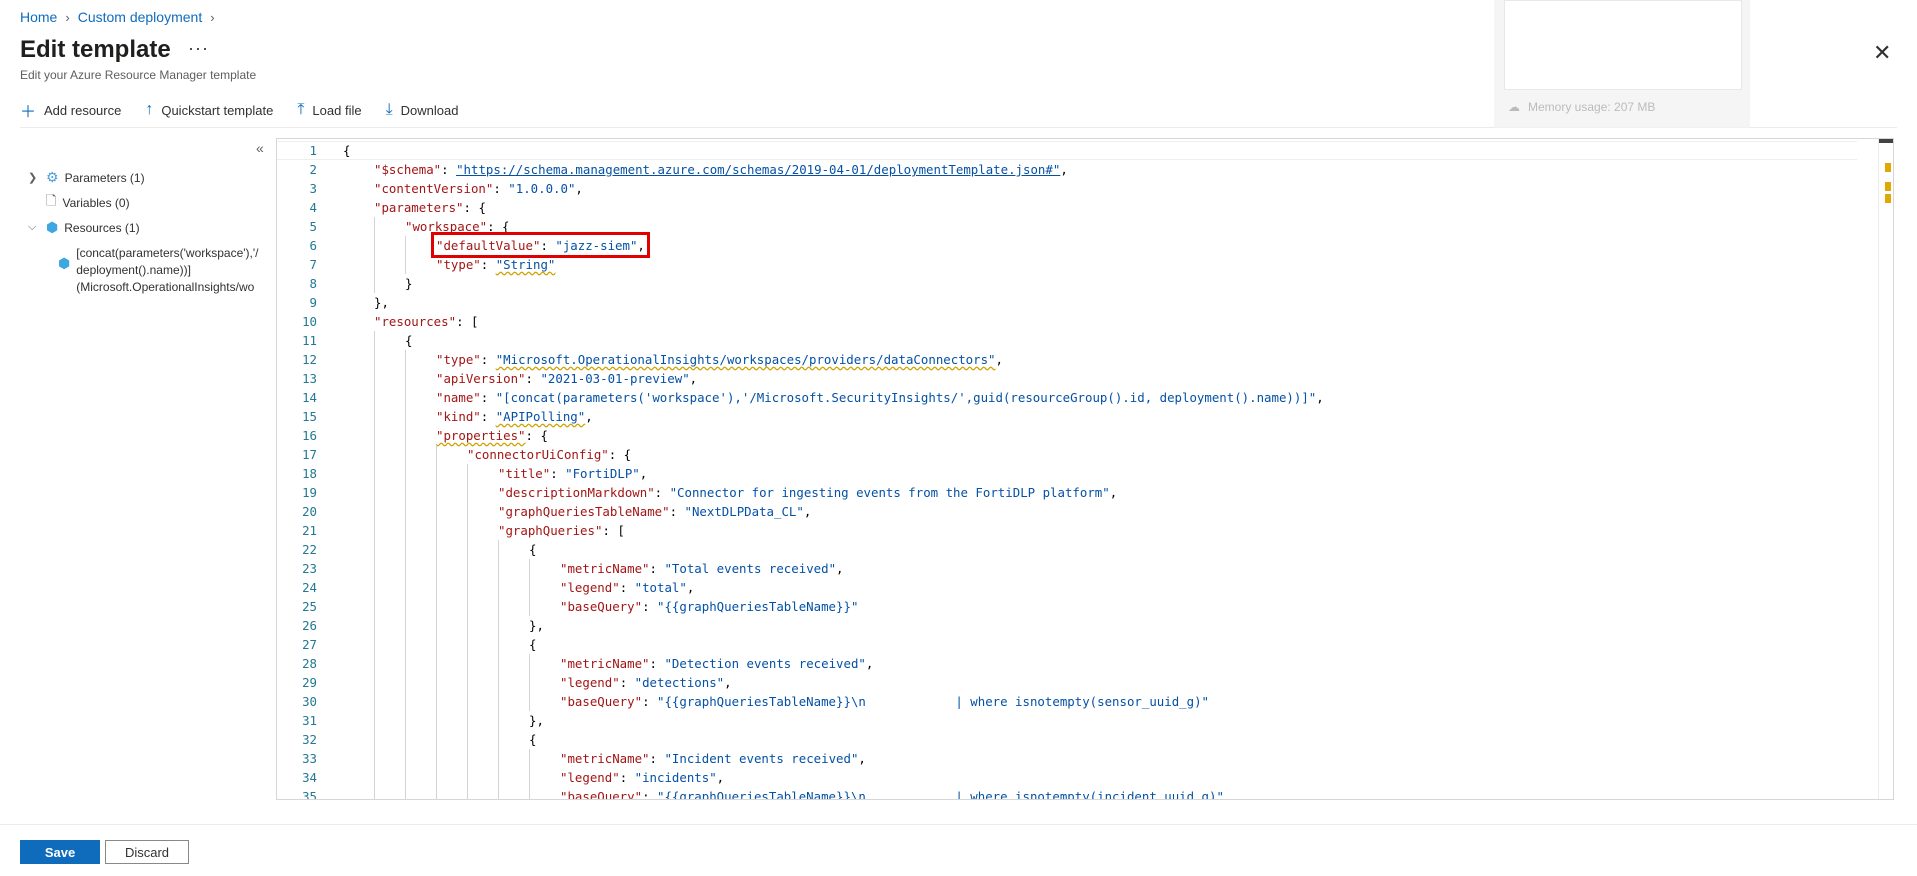 This screenshot has height=876, width=1917. Describe the element at coordinates (309, 397) in the screenshot. I see `line-number: 14` at that location.